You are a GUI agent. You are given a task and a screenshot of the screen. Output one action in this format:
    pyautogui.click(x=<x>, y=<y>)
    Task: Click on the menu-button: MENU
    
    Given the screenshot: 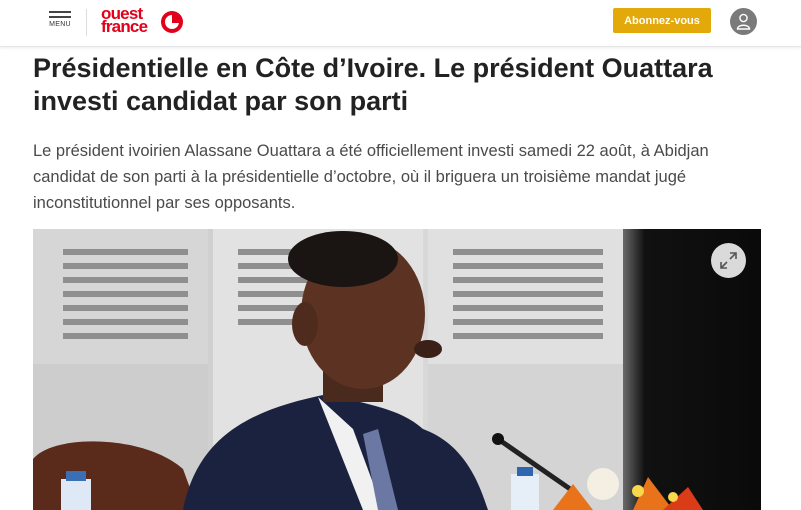 What is the action you would take?
    pyautogui.click(x=60, y=22)
    